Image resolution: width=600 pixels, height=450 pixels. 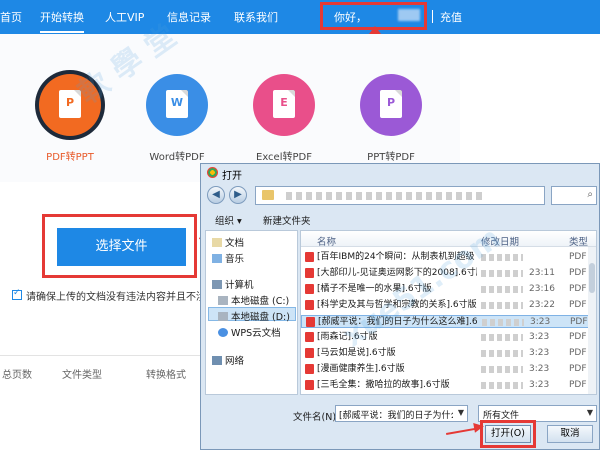 What do you see at coordinates (223, 332) in the screenshot?
I see `cloud-icon` at bounding box center [223, 332].